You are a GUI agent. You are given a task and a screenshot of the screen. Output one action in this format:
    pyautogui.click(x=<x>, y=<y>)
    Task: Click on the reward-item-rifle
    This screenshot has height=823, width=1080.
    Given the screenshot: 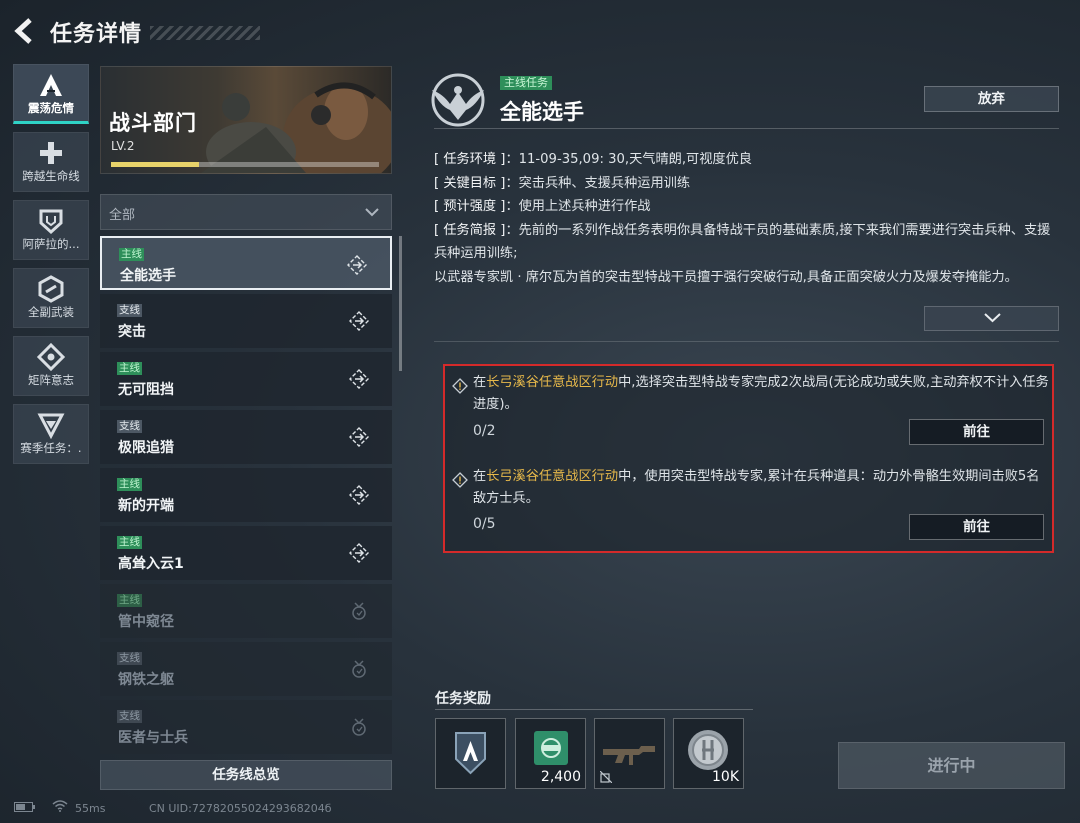 What is the action you would take?
    pyautogui.click(x=629, y=753)
    